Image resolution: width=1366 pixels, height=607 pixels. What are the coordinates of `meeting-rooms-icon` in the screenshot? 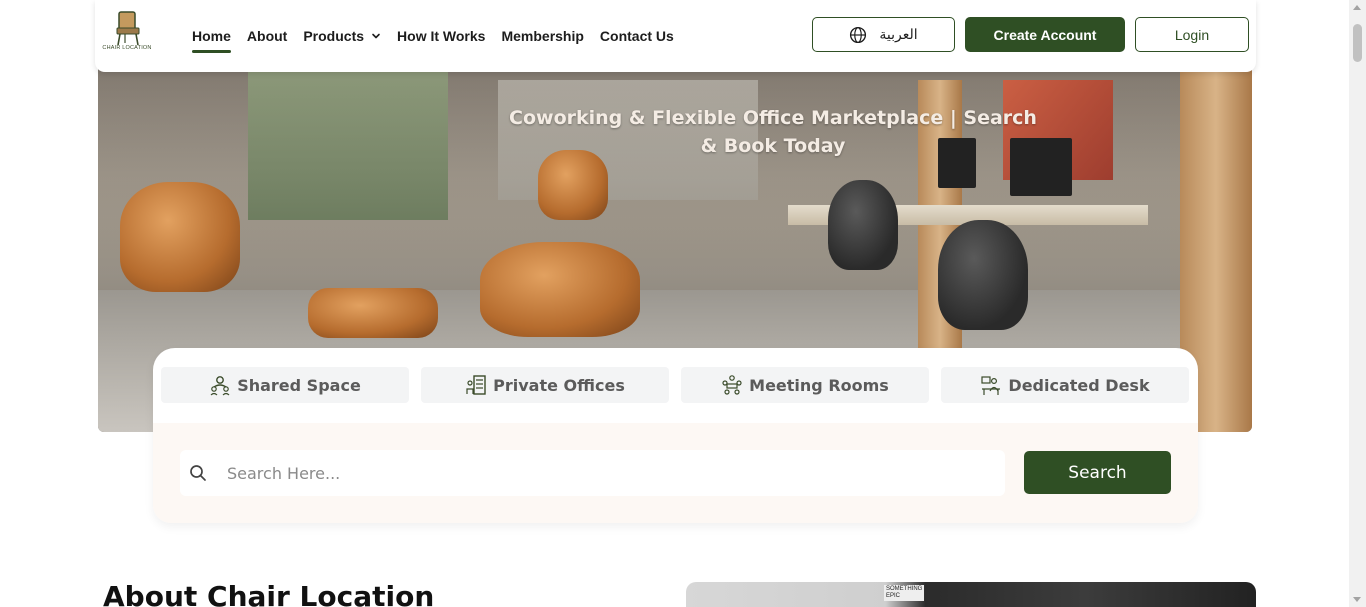 It's located at (732, 385).